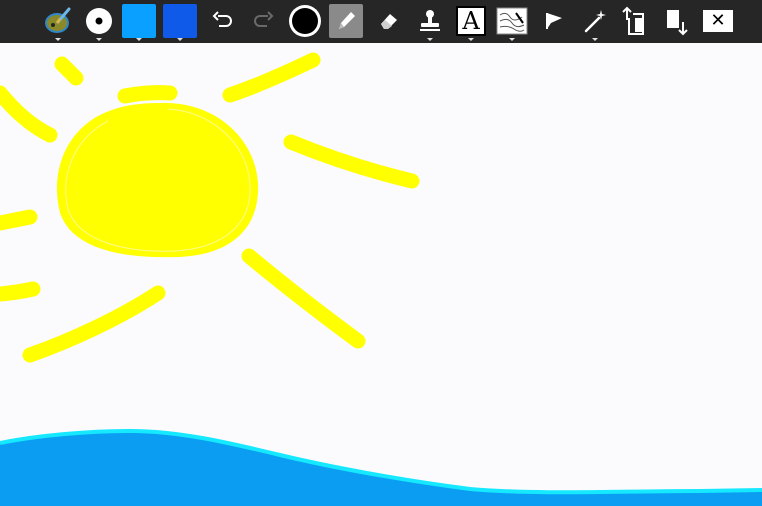  Describe the element at coordinates (471, 40) in the screenshot. I see `text-menu-caret` at that location.